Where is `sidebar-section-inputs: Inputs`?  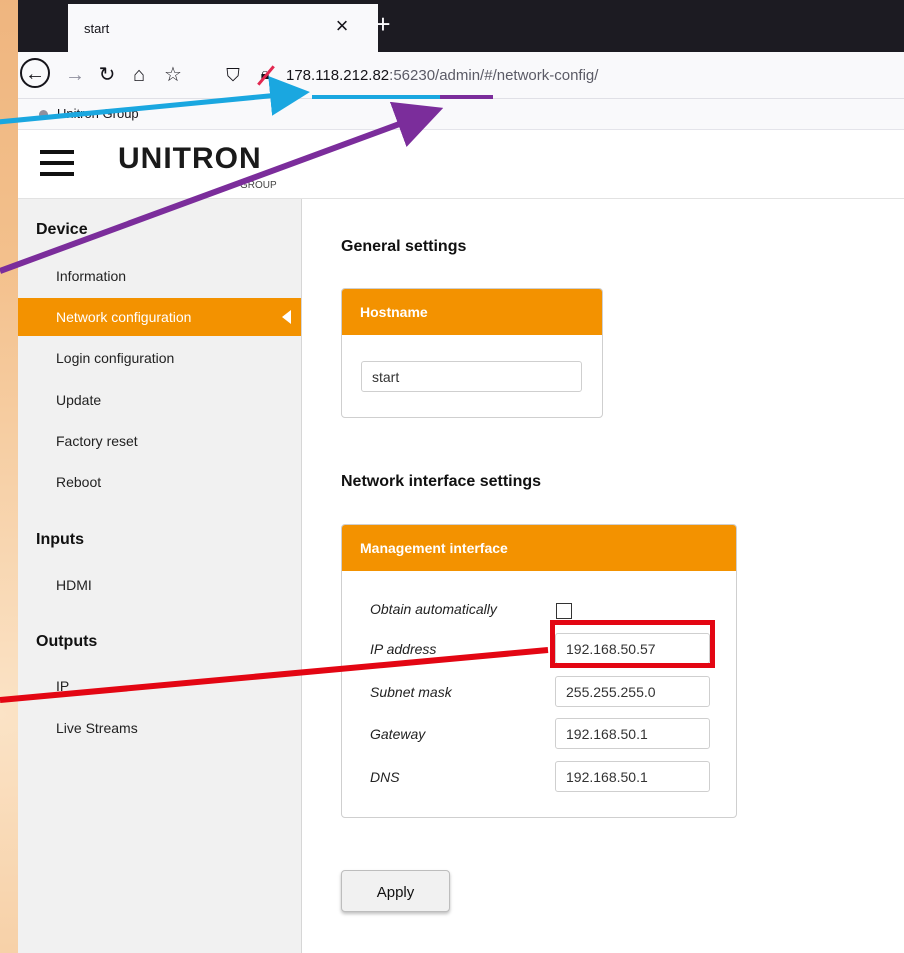 sidebar-section-inputs: Inputs is located at coordinates (60, 539).